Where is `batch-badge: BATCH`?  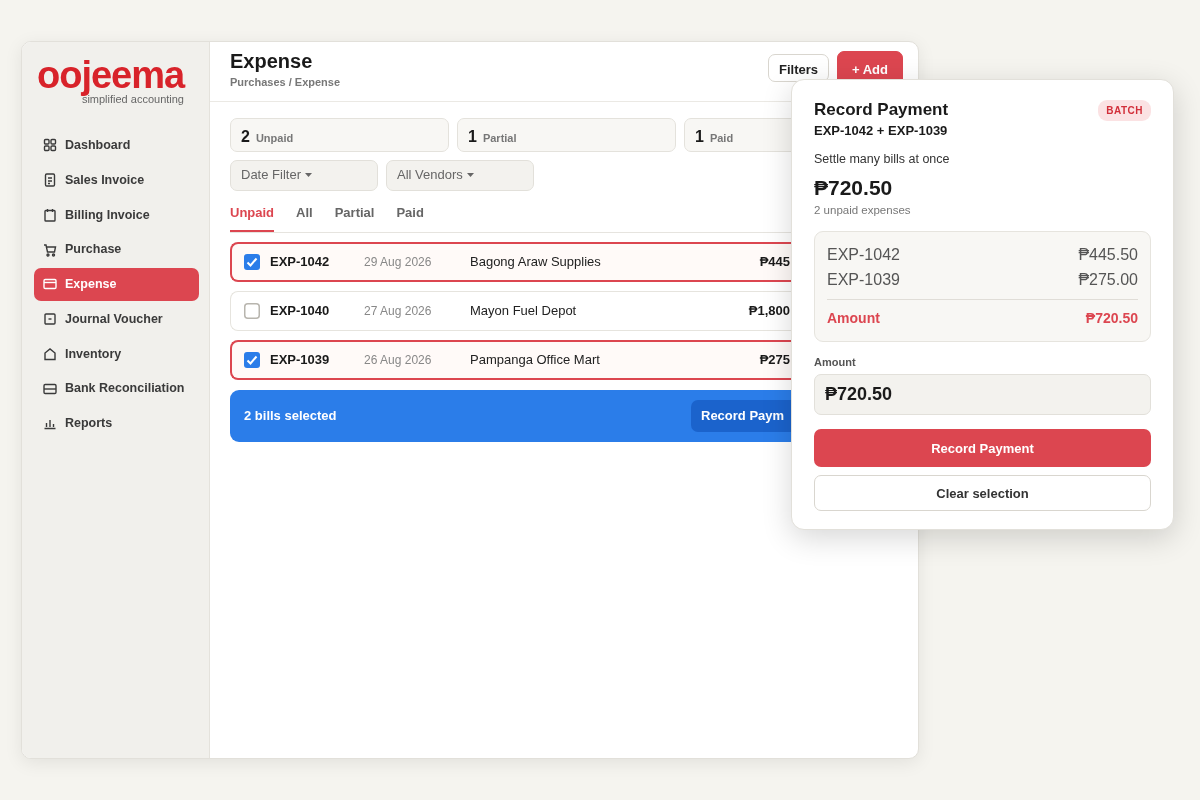
batch-badge: BATCH is located at coordinates (1124, 110).